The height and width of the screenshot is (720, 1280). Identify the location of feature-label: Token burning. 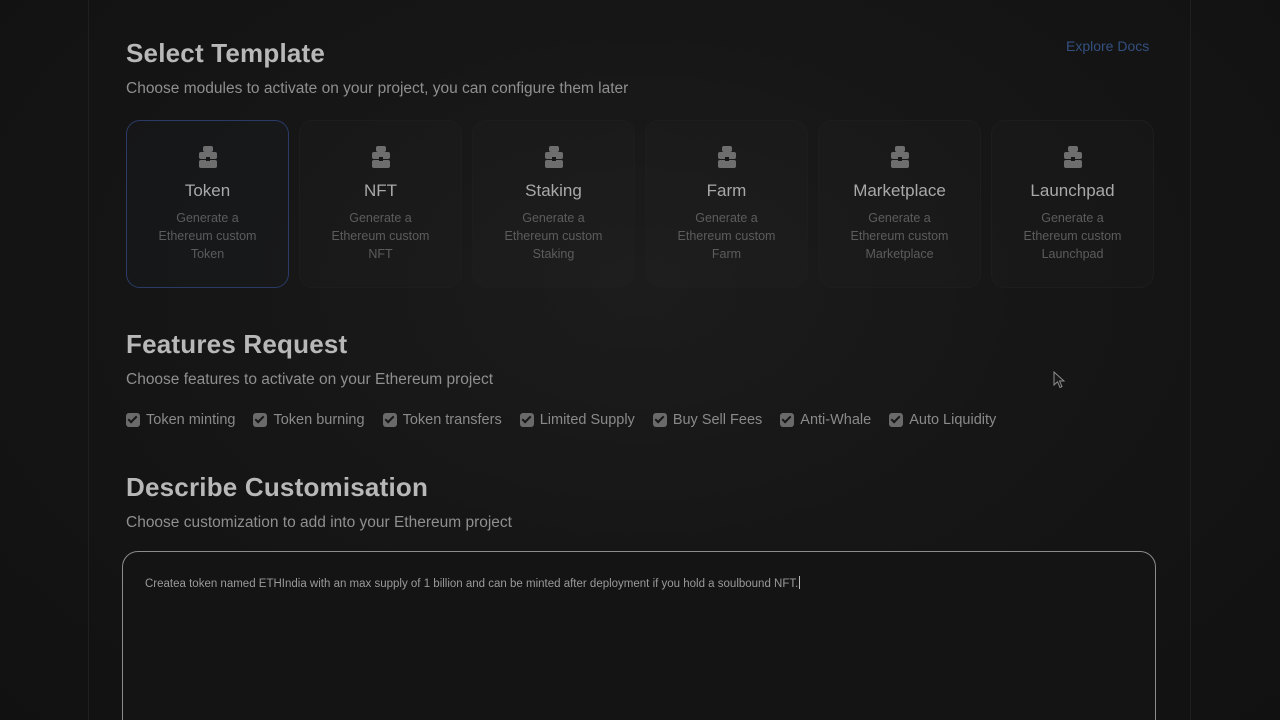
(319, 420).